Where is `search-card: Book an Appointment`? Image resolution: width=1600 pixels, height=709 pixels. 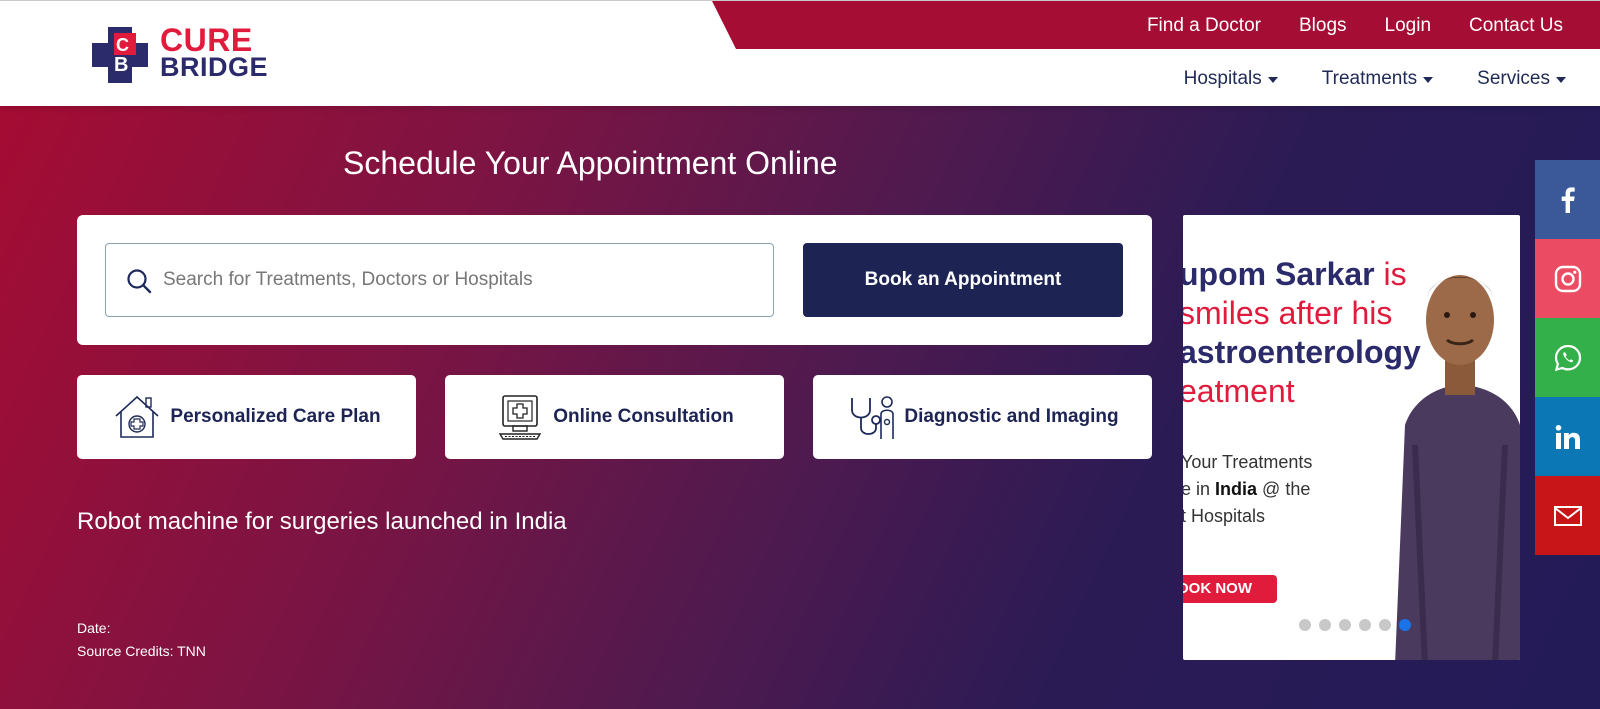
search-card: Book an Appointment is located at coordinates (614, 280).